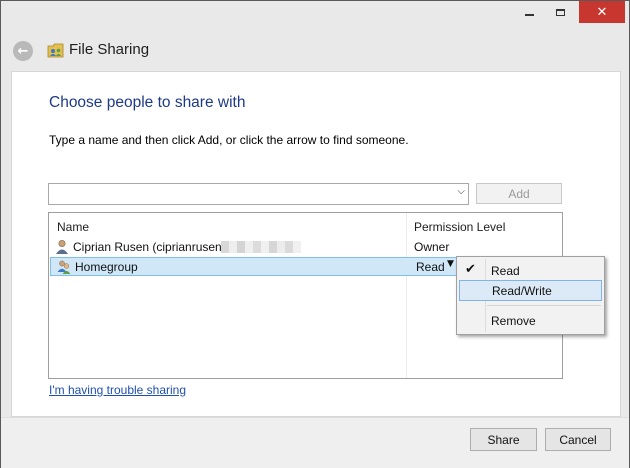 Image resolution: width=630 pixels, height=468 pixels. I want to click on trouble-sharing-link: I'm having trouble sharing, so click(117, 390).